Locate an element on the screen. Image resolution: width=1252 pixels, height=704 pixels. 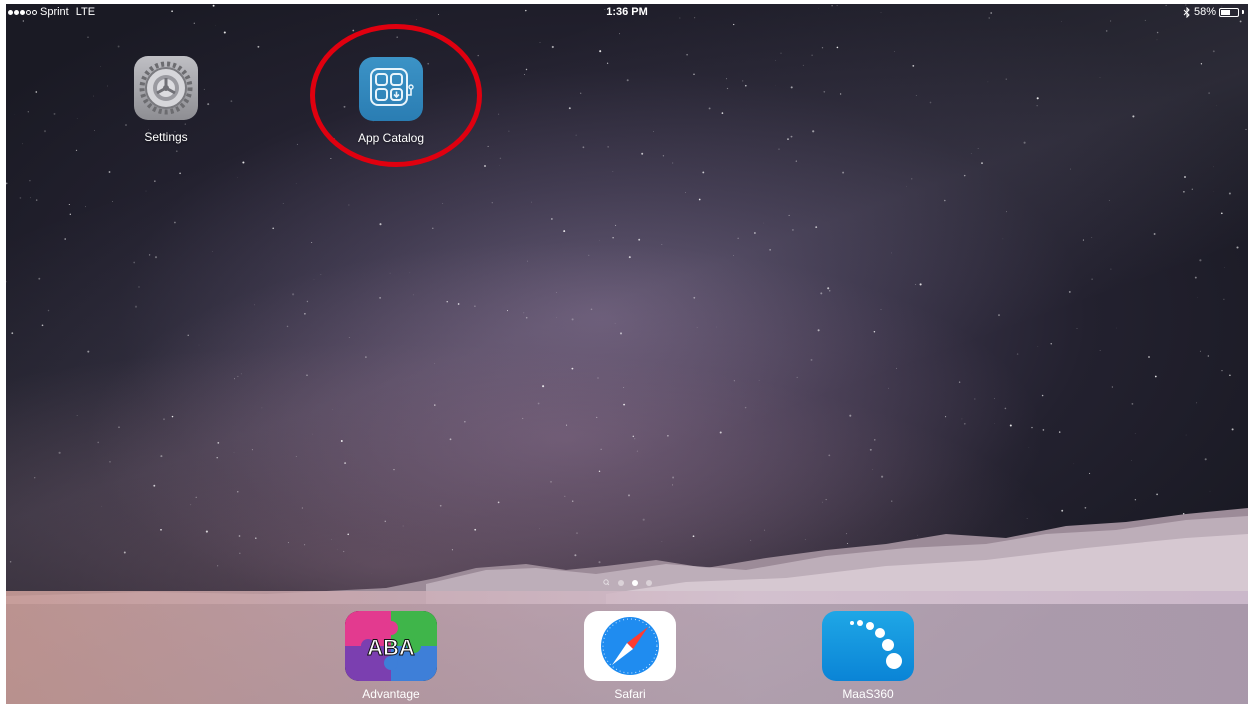
battery-percentage: 58% is located at coordinates (1204, 12).